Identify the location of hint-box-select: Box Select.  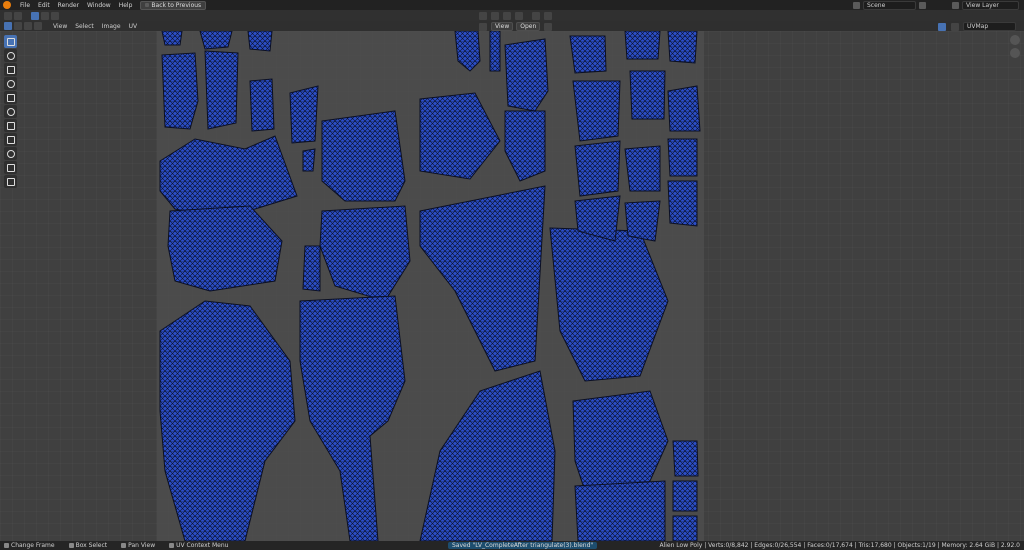
(87, 545).